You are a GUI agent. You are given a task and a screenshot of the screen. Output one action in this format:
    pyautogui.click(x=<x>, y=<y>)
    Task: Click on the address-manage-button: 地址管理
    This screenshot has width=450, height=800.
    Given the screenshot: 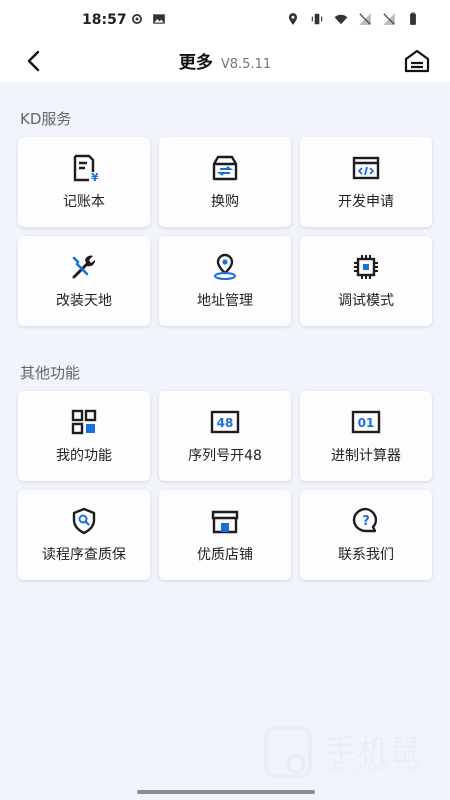 What is the action you would take?
    pyautogui.click(x=225, y=281)
    